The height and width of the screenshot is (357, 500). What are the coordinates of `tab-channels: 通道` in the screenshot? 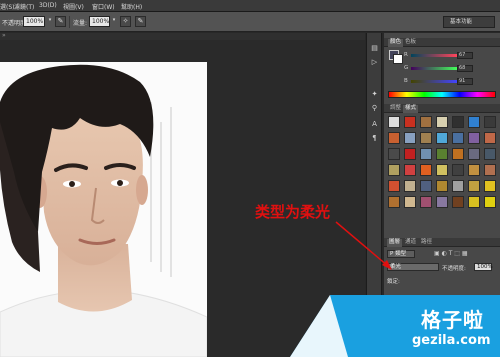 It's located at (410, 243).